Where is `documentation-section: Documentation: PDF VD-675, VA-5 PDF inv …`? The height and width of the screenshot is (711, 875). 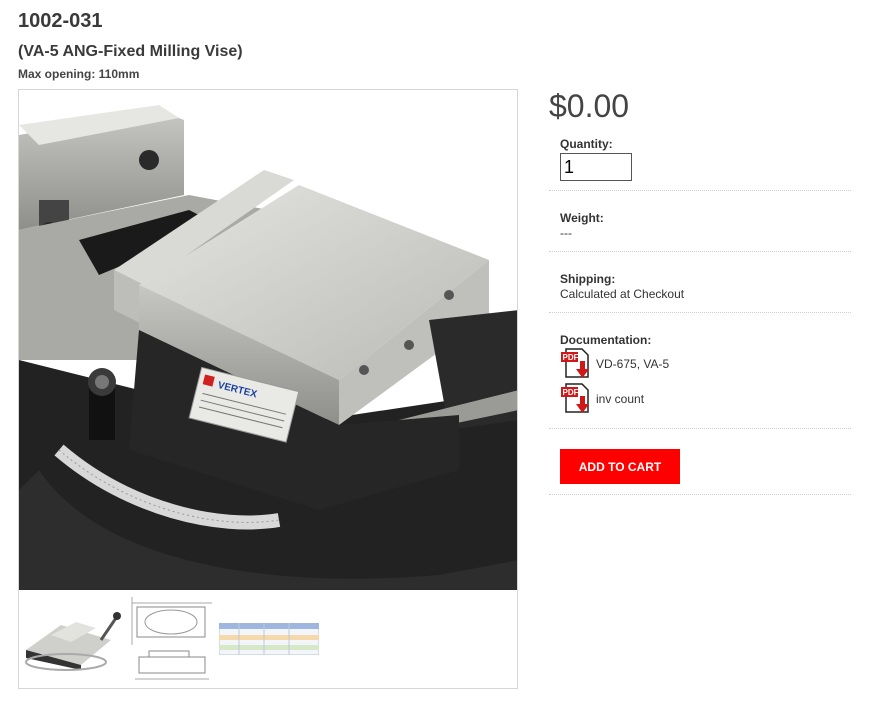 documentation-section: Documentation: PDF VD-675, VA-5 PDF inv … is located at coordinates (700, 371).